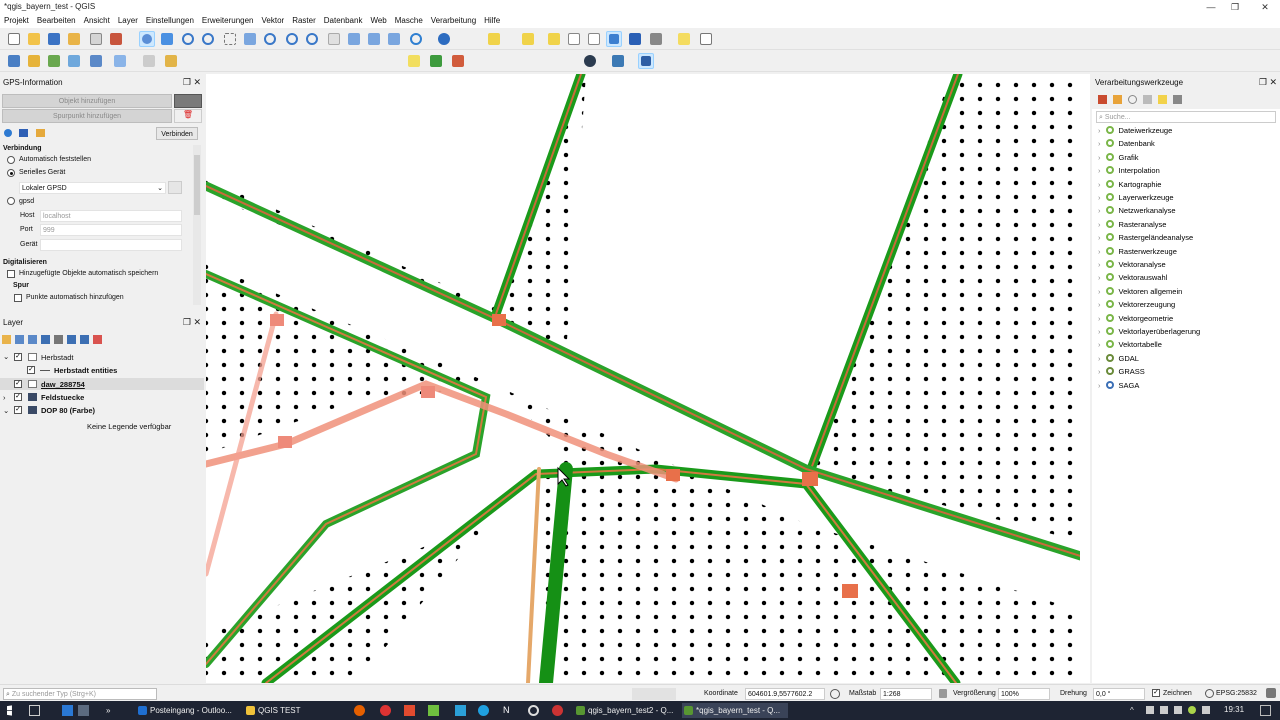 This screenshot has height=720, width=1280. Describe the element at coordinates (1121, 373) in the screenshot. I see `processing-provider-item: › GRASS` at that location.